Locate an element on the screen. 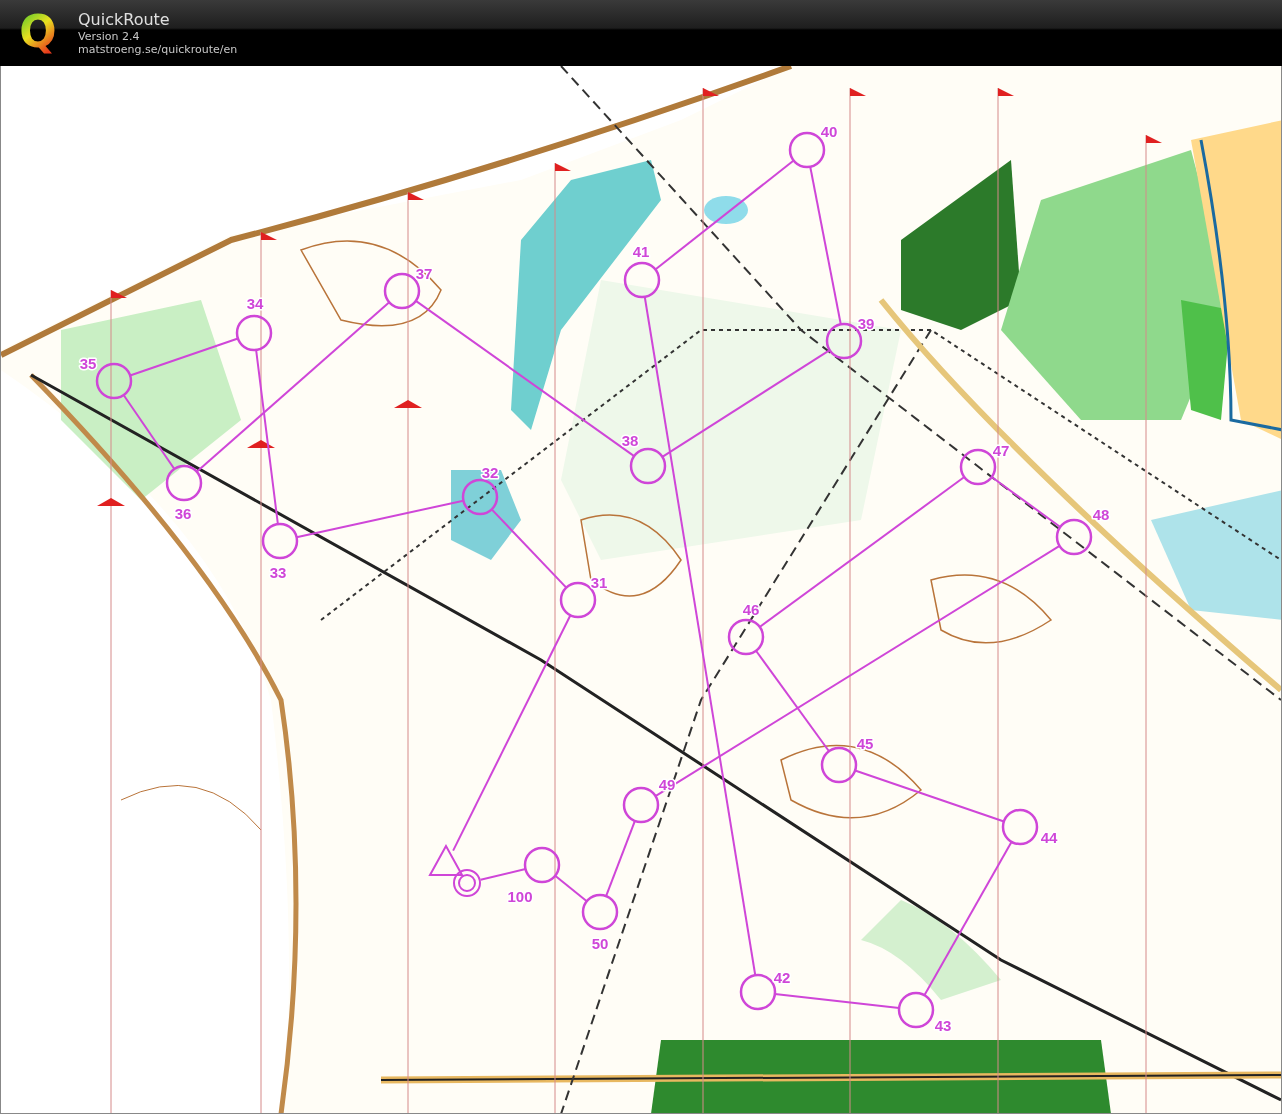  control-number: 40 is located at coordinates (829, 131).